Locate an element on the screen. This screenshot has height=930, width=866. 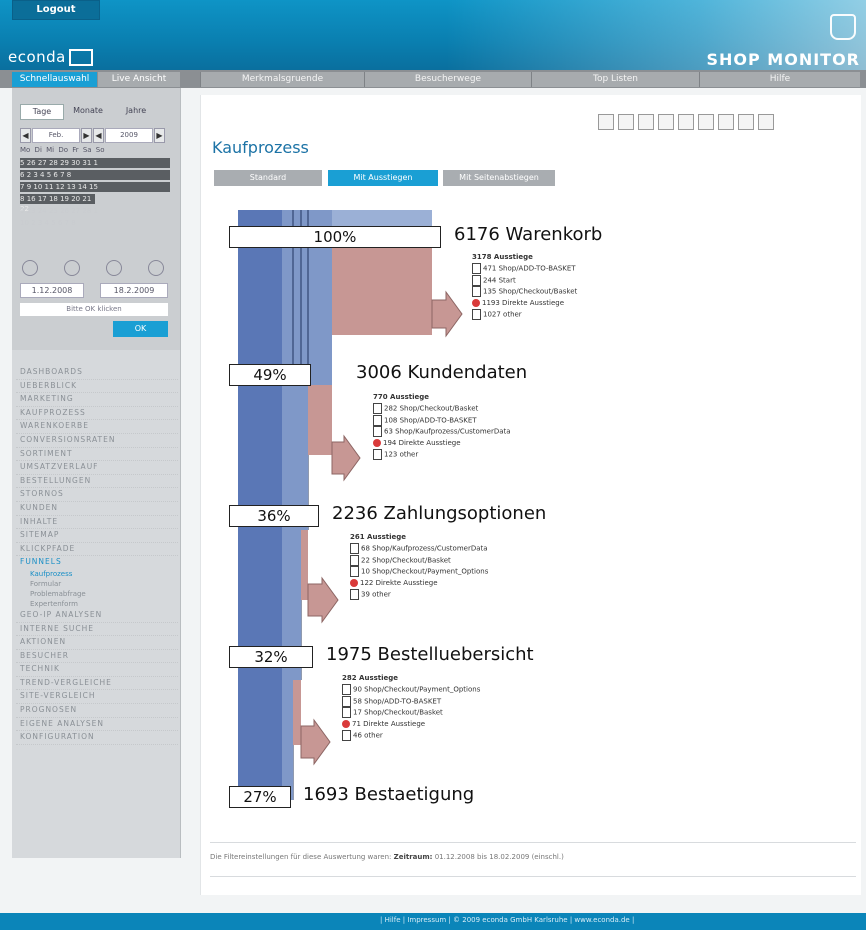
exit-item-label: 22 Shop/Checkout/Basket is located at coordinates (406, 560).